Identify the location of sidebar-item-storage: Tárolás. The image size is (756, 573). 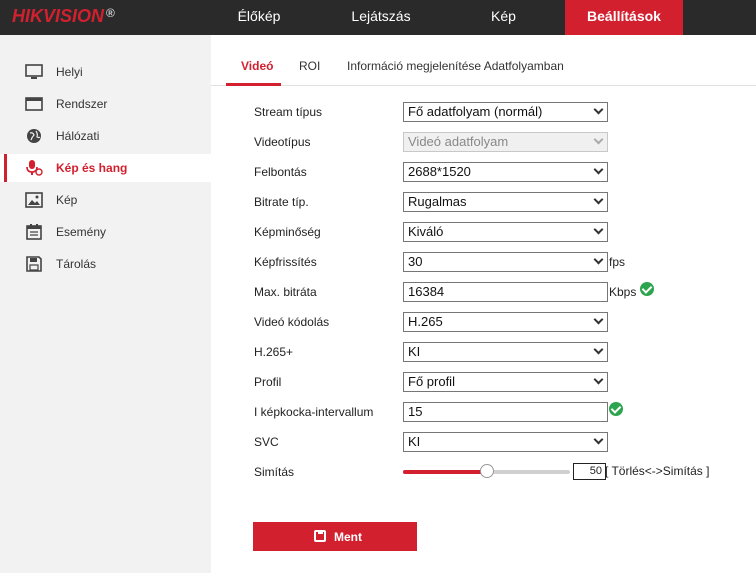
(105, 264).